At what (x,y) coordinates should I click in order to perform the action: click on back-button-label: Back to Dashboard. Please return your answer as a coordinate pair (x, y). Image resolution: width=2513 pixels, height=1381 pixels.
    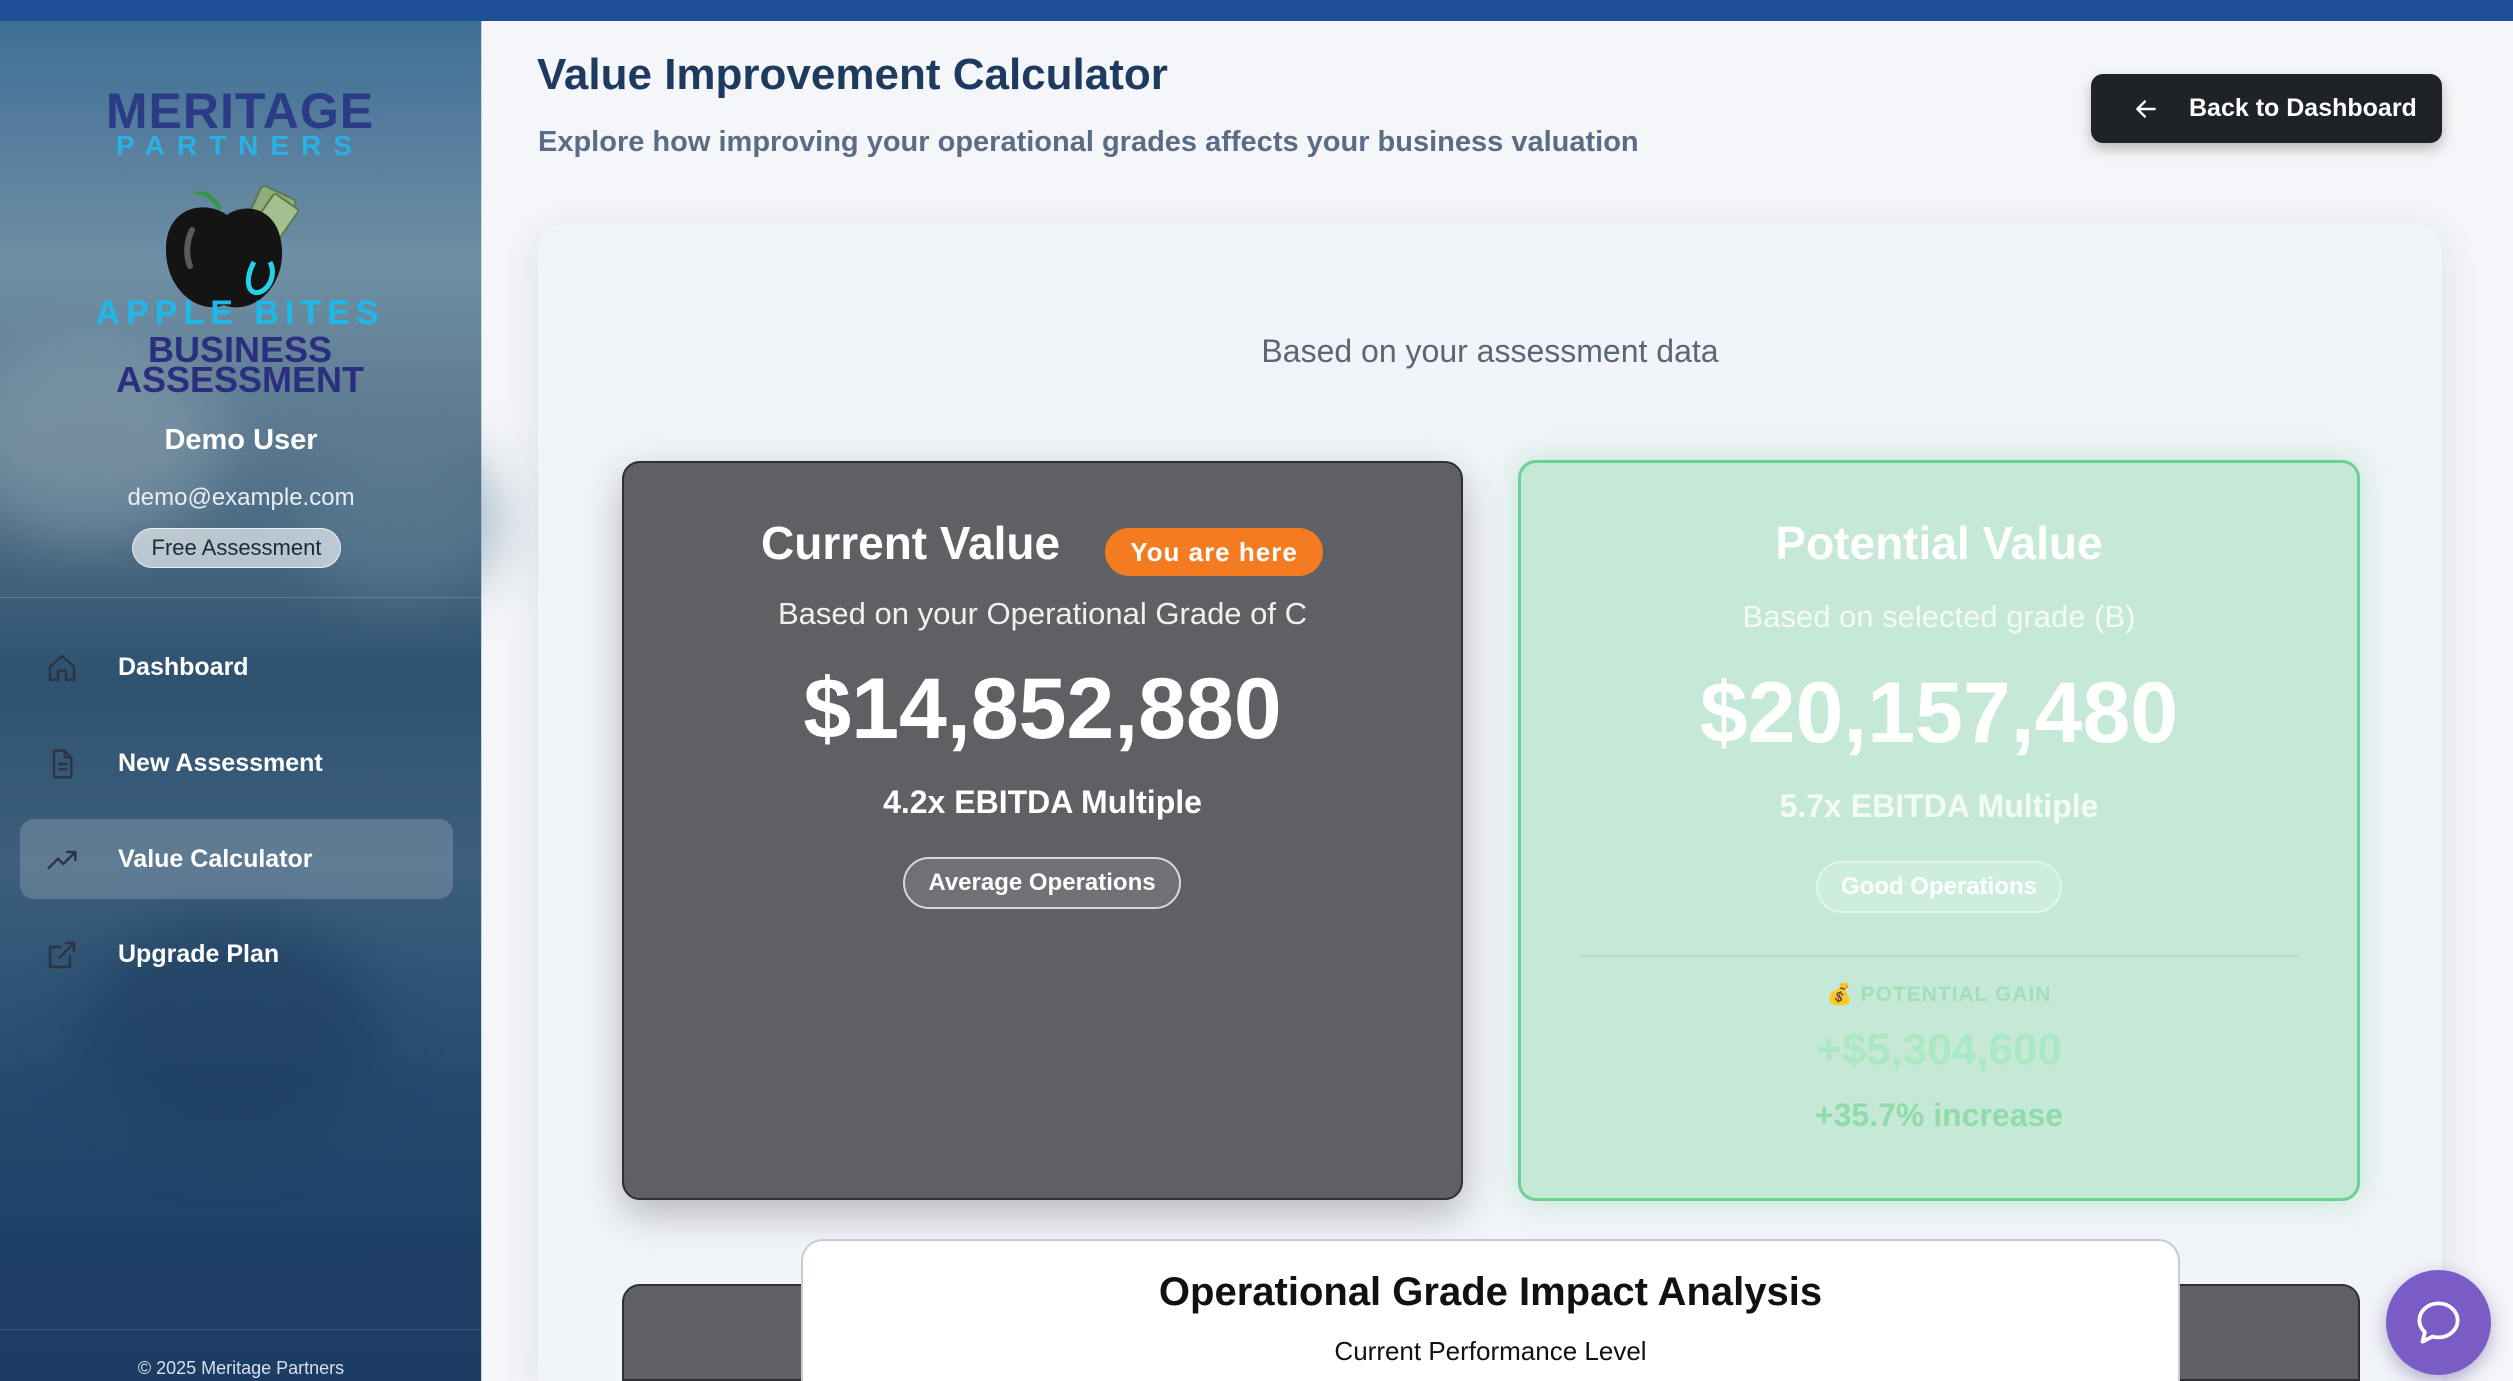
    Looking at the image, I should click on (2303, 108).